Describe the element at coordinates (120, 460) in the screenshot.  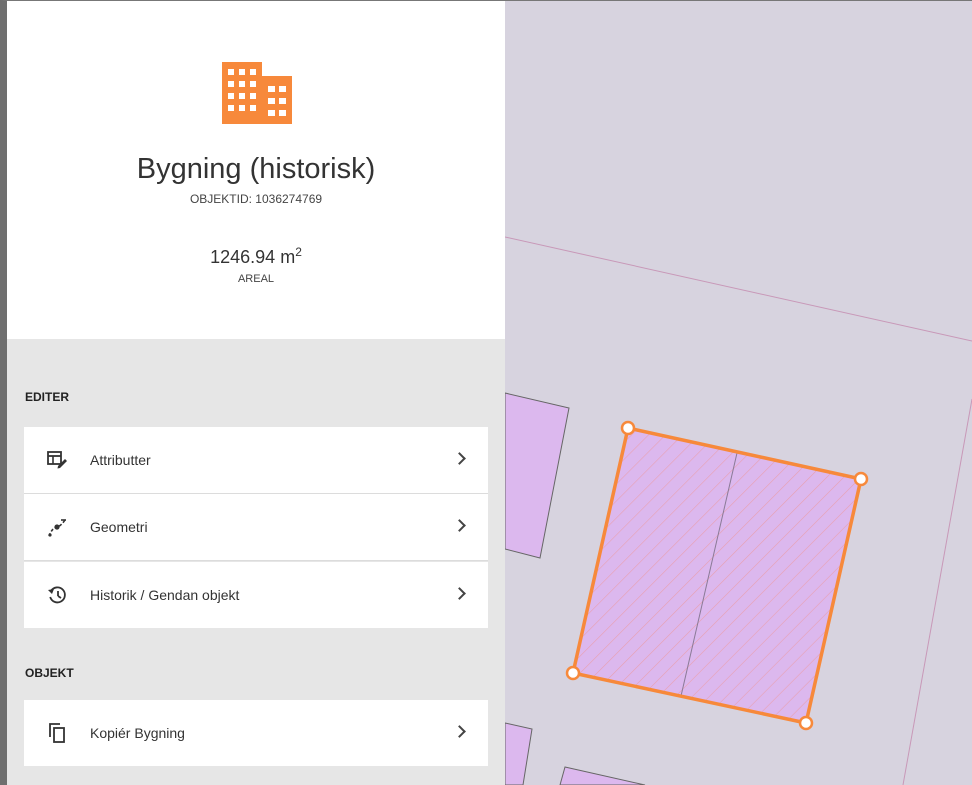
I see `menu-item-label: Attributter` at that location.